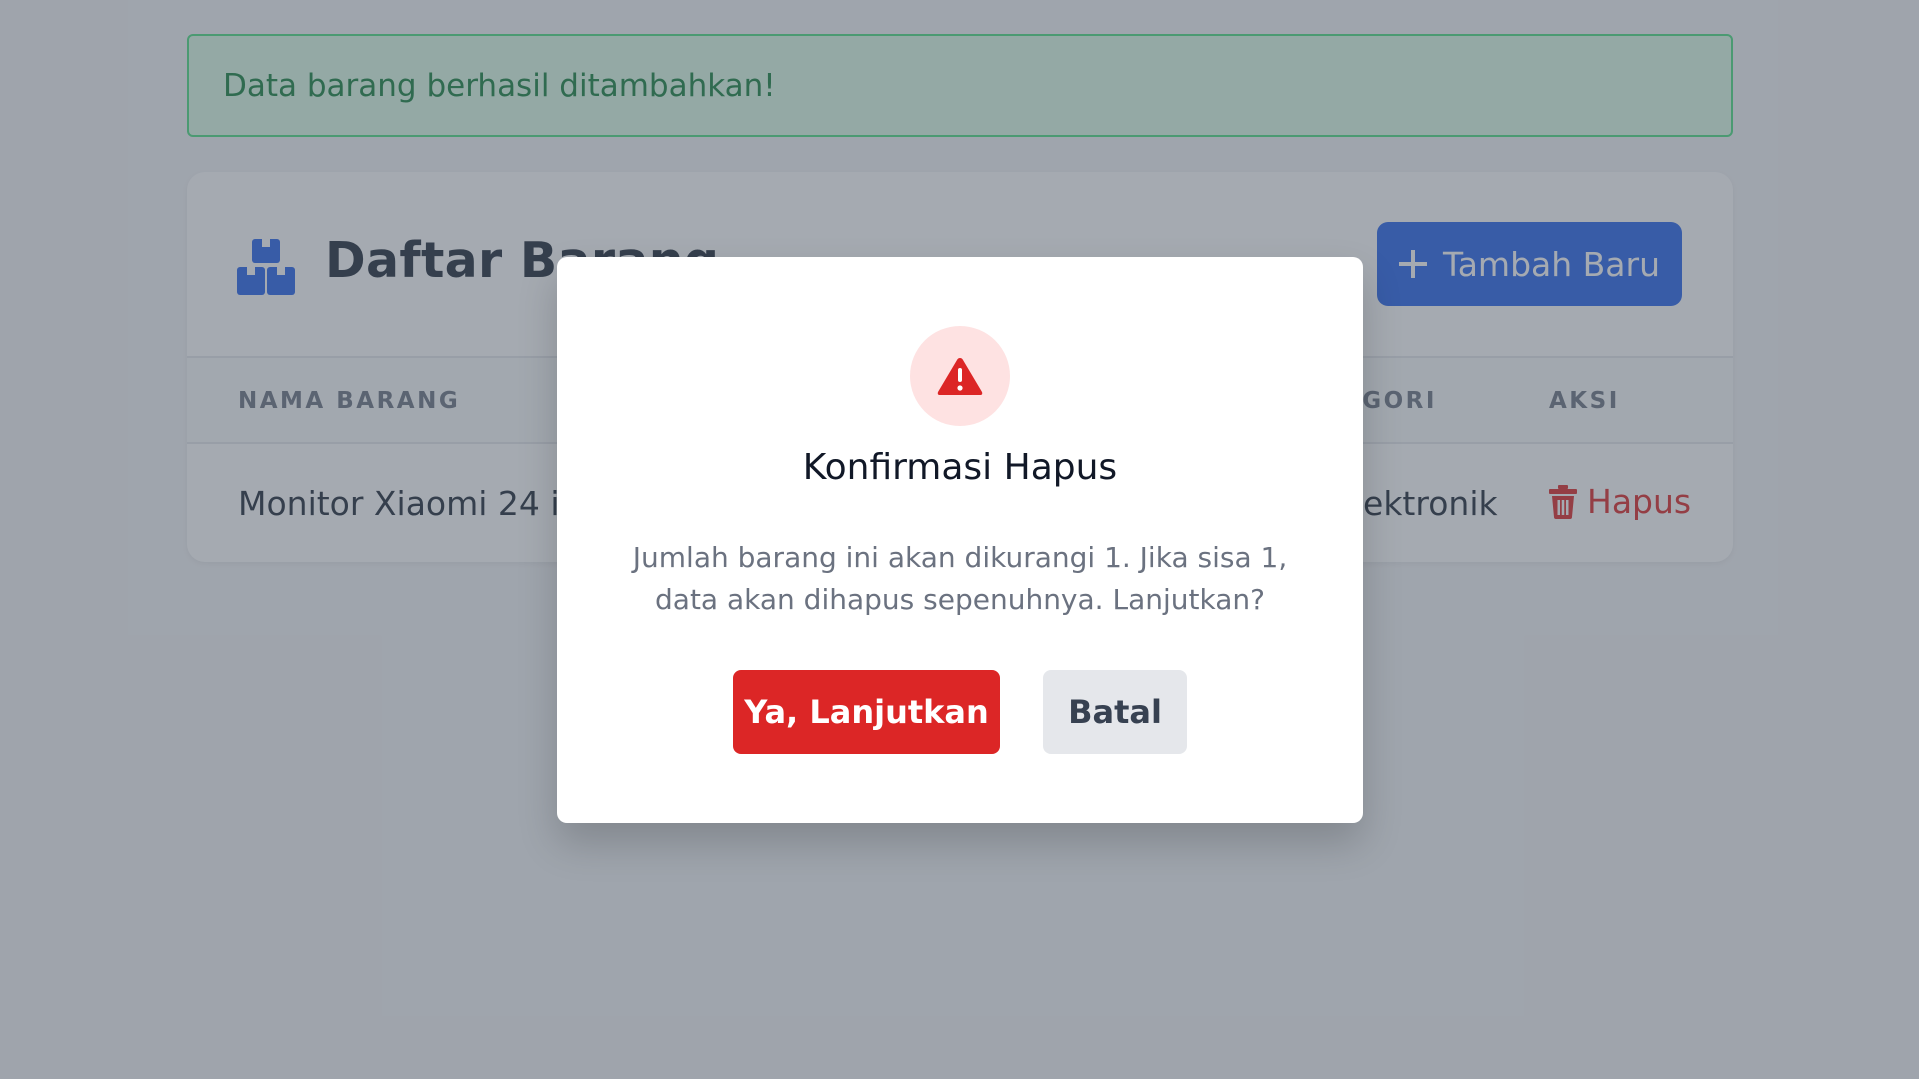 The image size is (1919, 1079). I want to click on warning-badge, so click(960, 376).